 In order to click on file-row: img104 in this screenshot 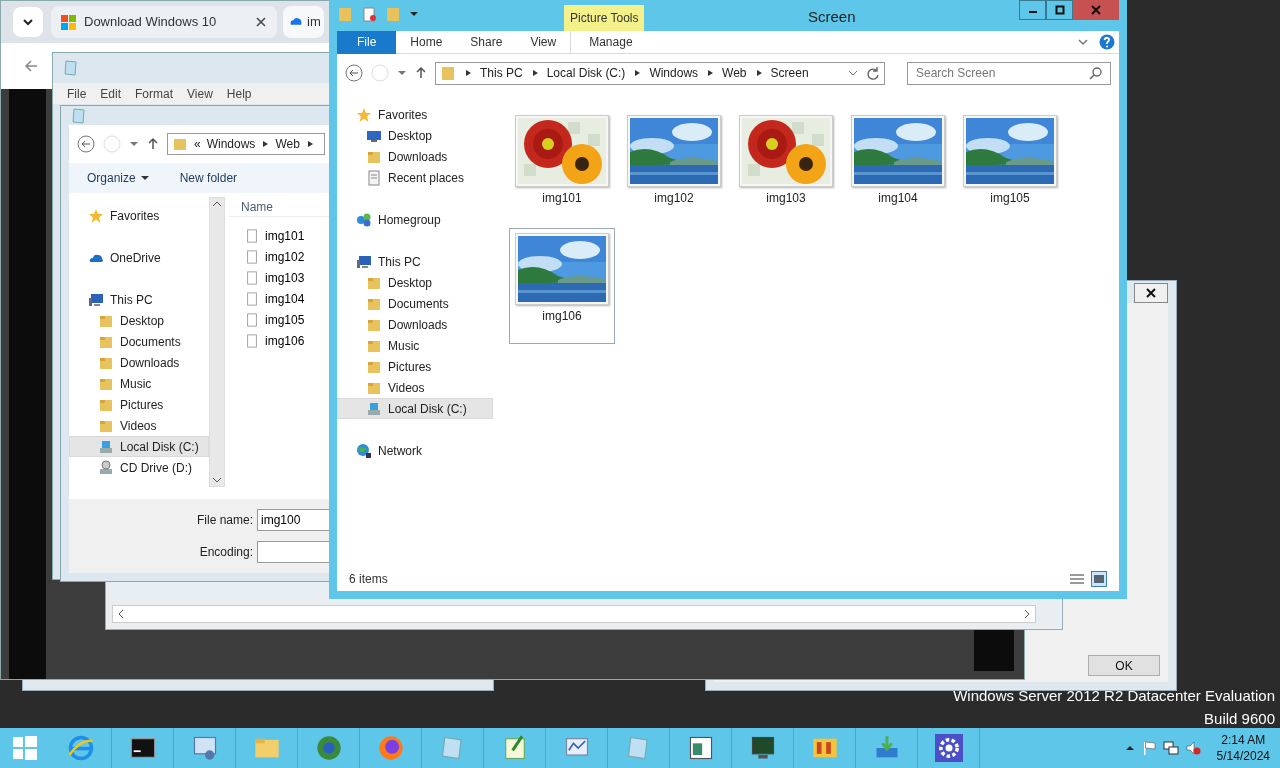, I will do `click(289, 298)`.